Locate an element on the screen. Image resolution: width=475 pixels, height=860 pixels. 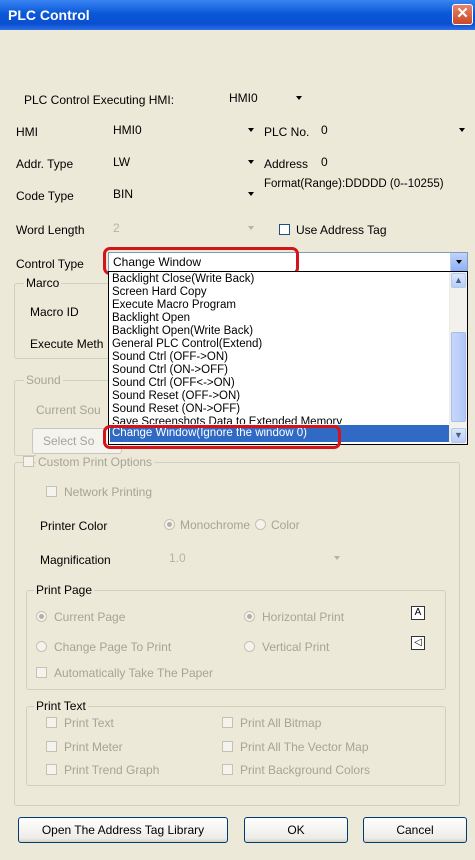
print-page-legend: Print Page is located at coordinates (64, 590).